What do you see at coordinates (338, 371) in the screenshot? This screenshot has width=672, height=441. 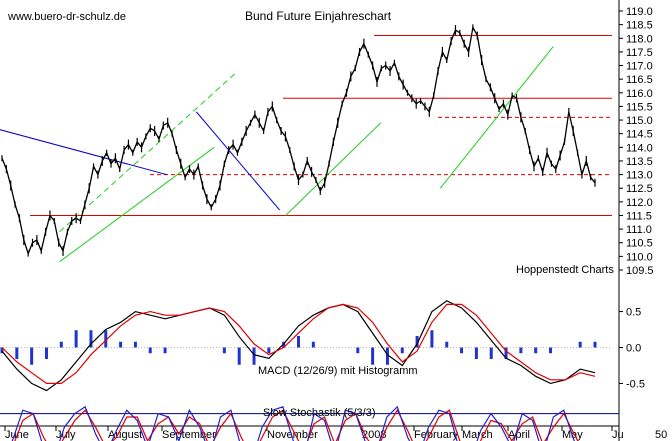 I see `macd-label: MACD (12/26/9) mit Histogramm` at bounding box center [338, 371].